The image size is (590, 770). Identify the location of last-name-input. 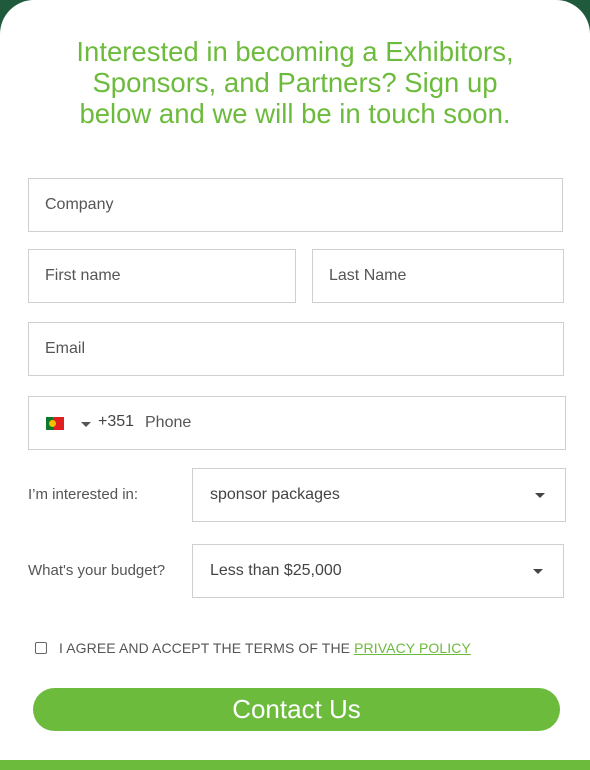
(438, 276).